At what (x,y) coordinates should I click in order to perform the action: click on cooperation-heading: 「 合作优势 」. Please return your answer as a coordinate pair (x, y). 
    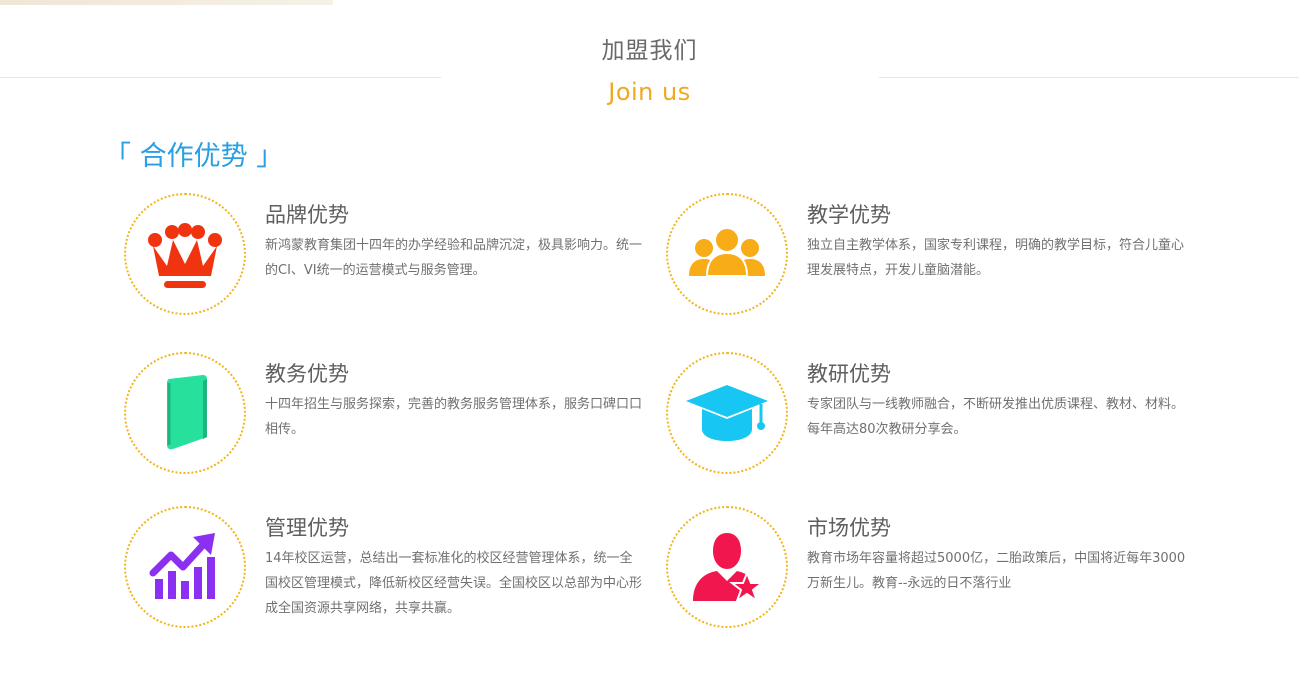
    Looking at the image, I should click on (193, 153).